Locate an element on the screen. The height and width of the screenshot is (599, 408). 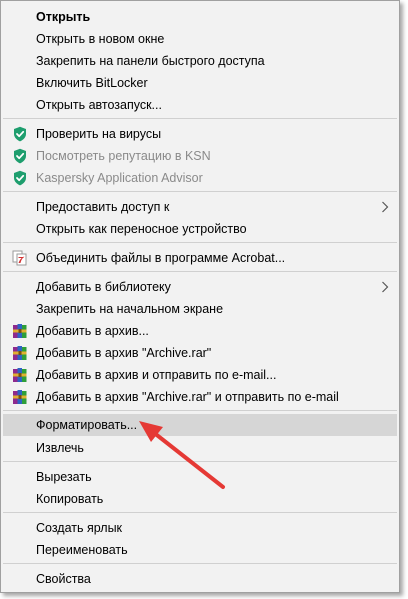
menu-item-pin-start: Закрепить на начальном экране is located at coordinates (200, 309).